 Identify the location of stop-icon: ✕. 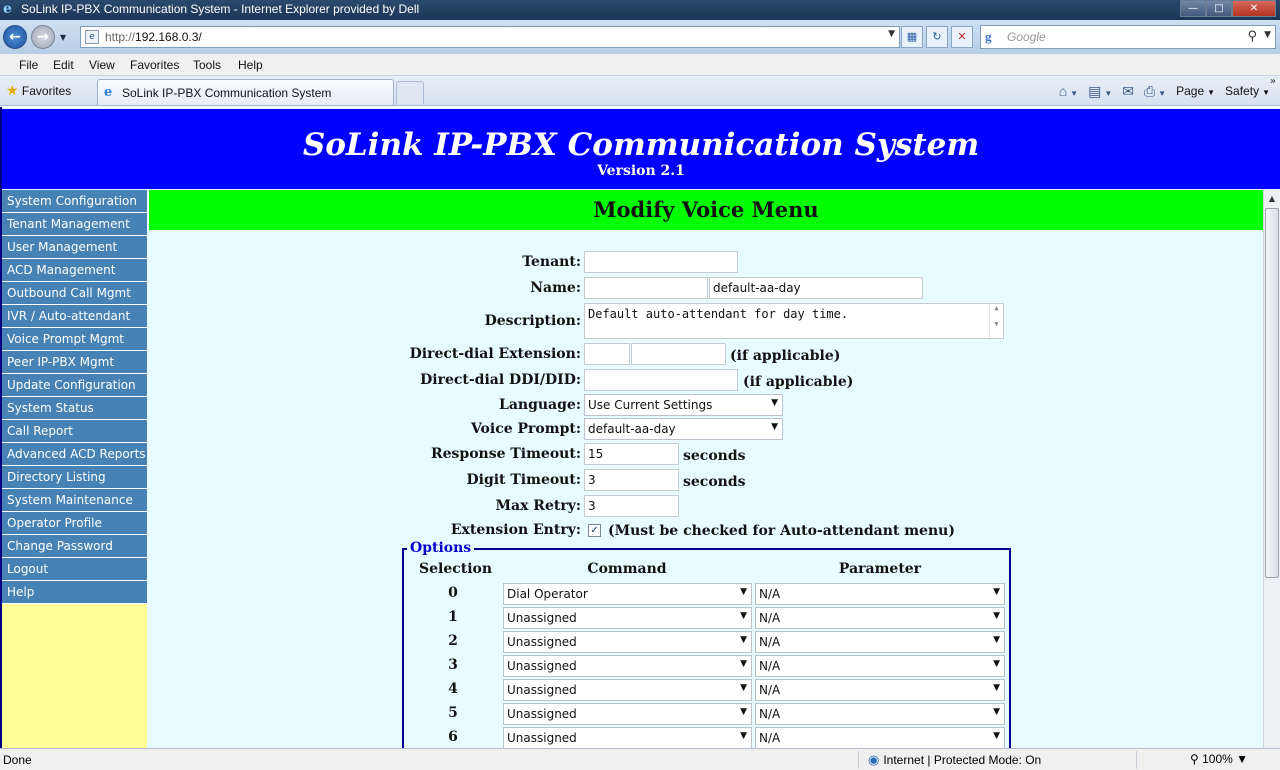
(962, 37).